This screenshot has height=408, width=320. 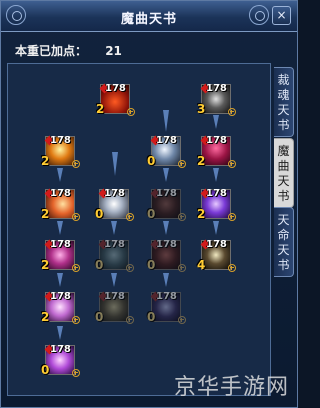 What do you see at coordinates (201, 109) in the screenshot?
I see `skill-rank: 3` at bounding box center [201, 109].